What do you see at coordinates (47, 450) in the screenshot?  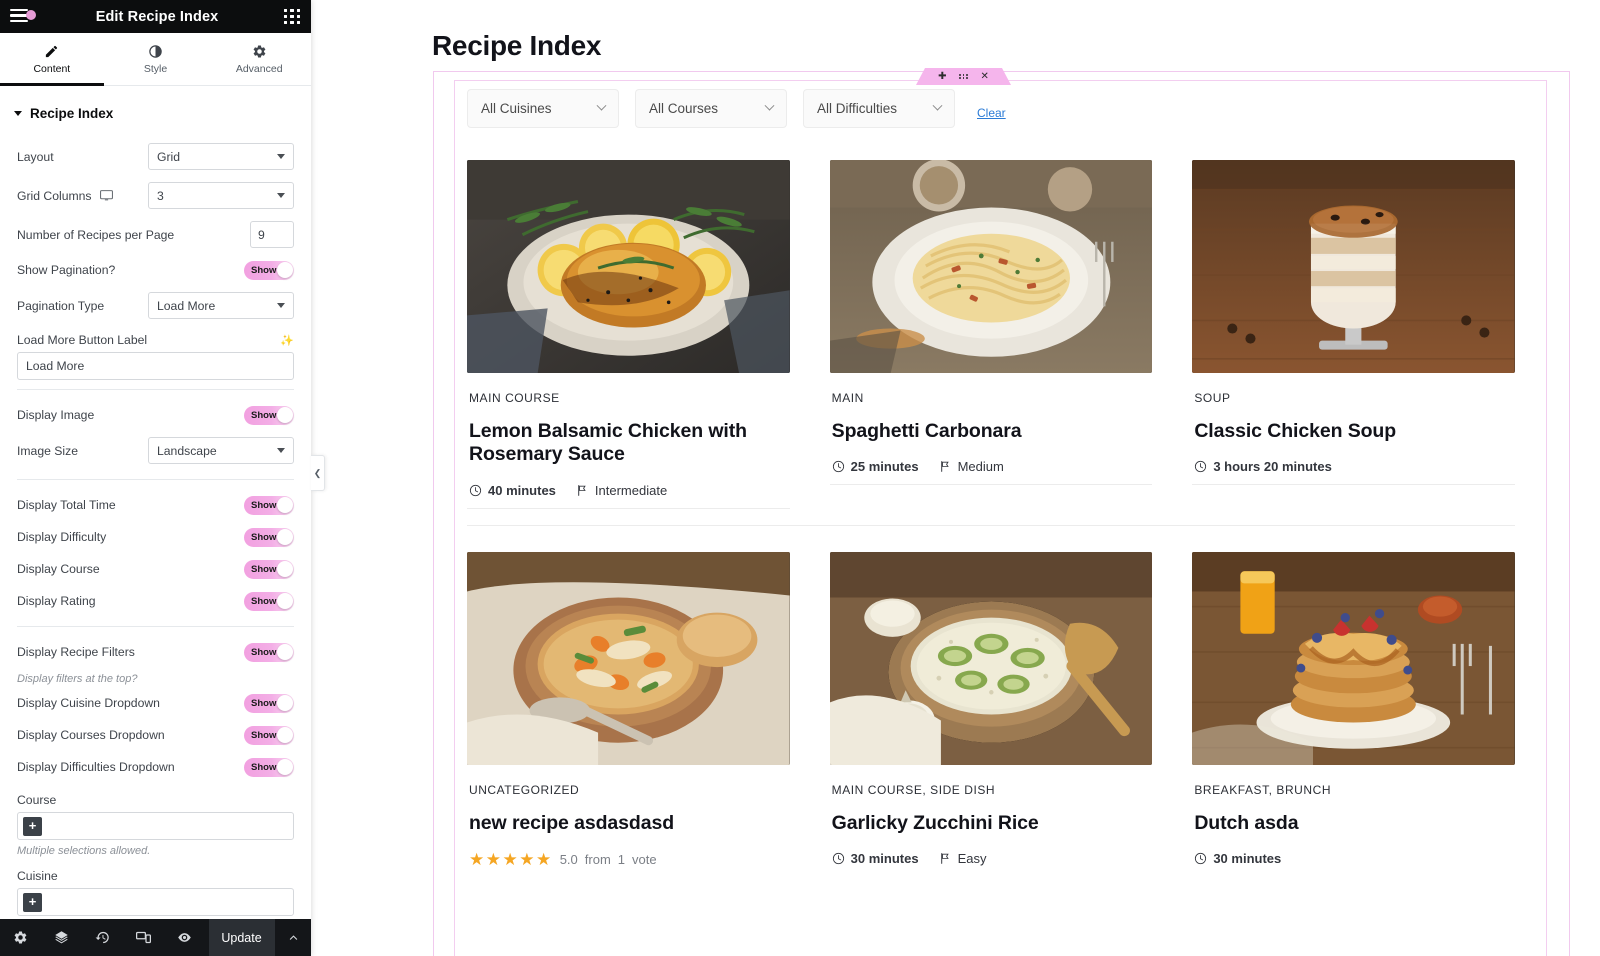 I see `control-image-size-label: Image Size` at bounding box center [47, 450].